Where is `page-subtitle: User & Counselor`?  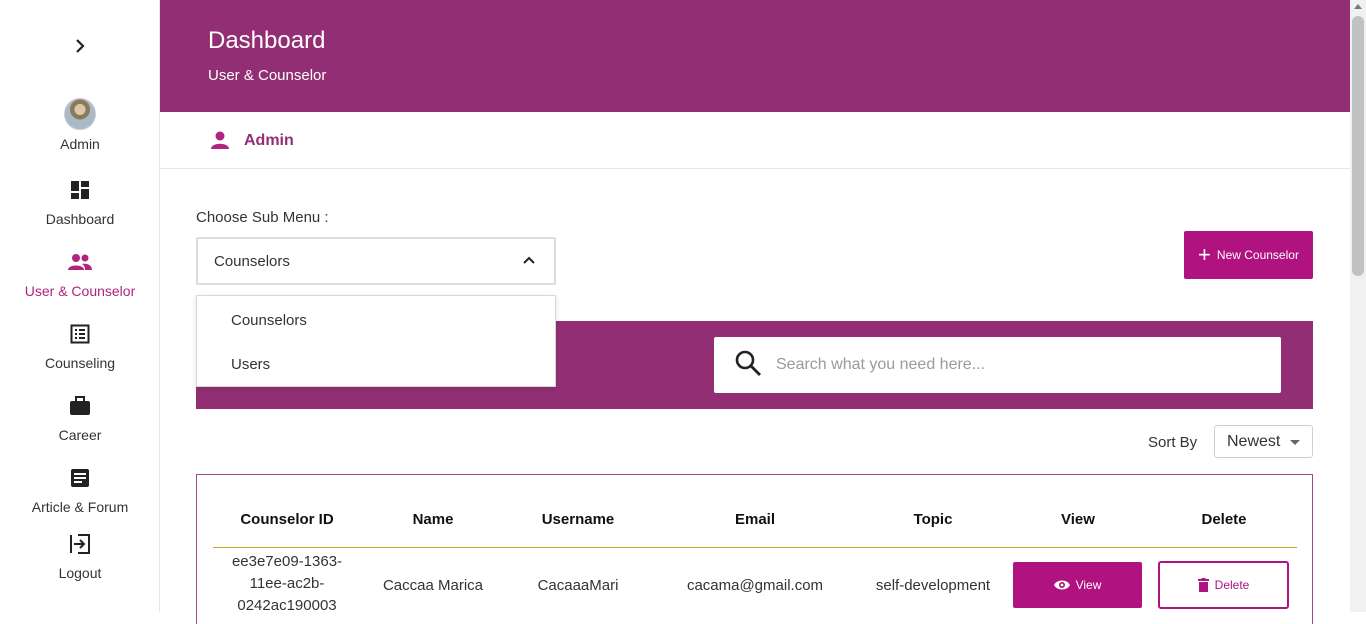
page-subtitle: User & Counselor is located at coordinates (267, 75).